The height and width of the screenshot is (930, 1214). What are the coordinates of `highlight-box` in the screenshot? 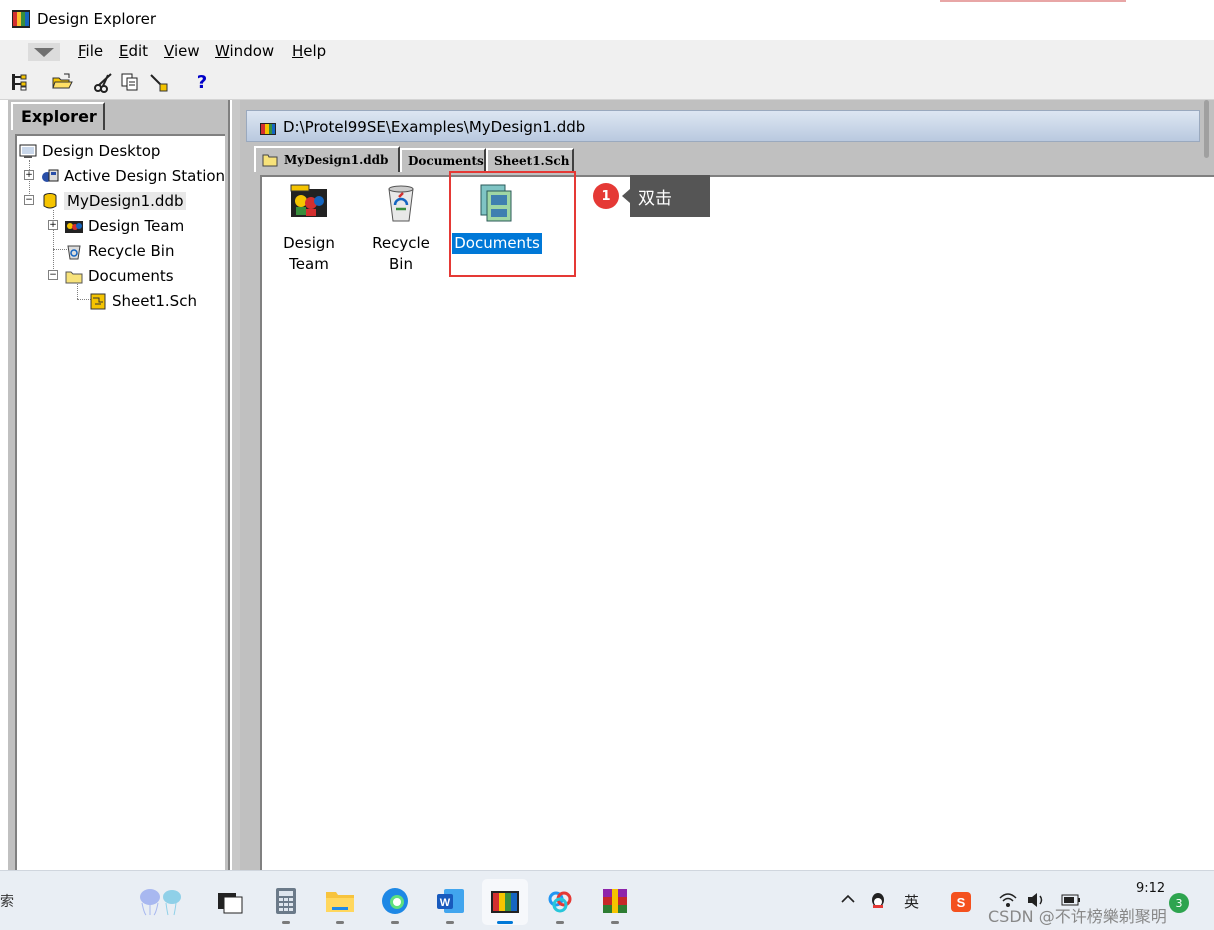 It's located at (512, 224).